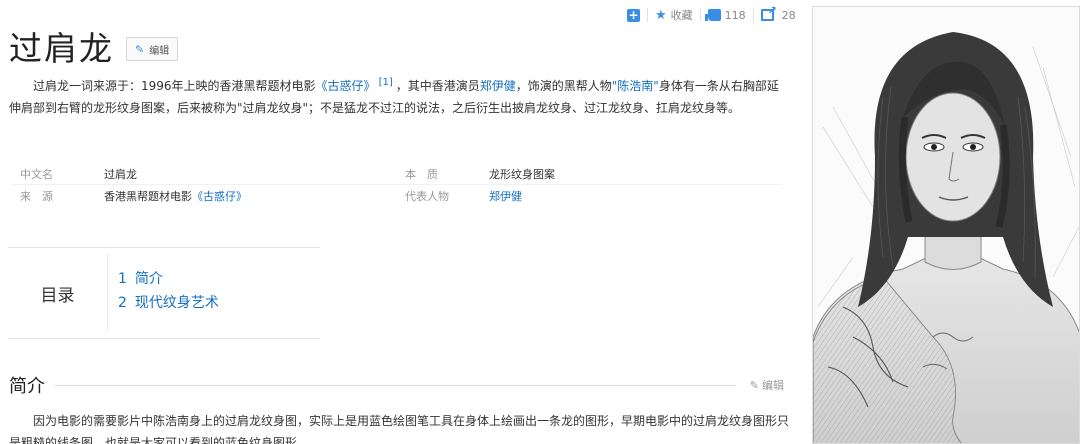 This screenshot has width=1080, height=444. What do you see at coordinates (176, 303) in the screenshot?
I see `toc-label: 现代纹身艺术` at bounding box center [176, 303].